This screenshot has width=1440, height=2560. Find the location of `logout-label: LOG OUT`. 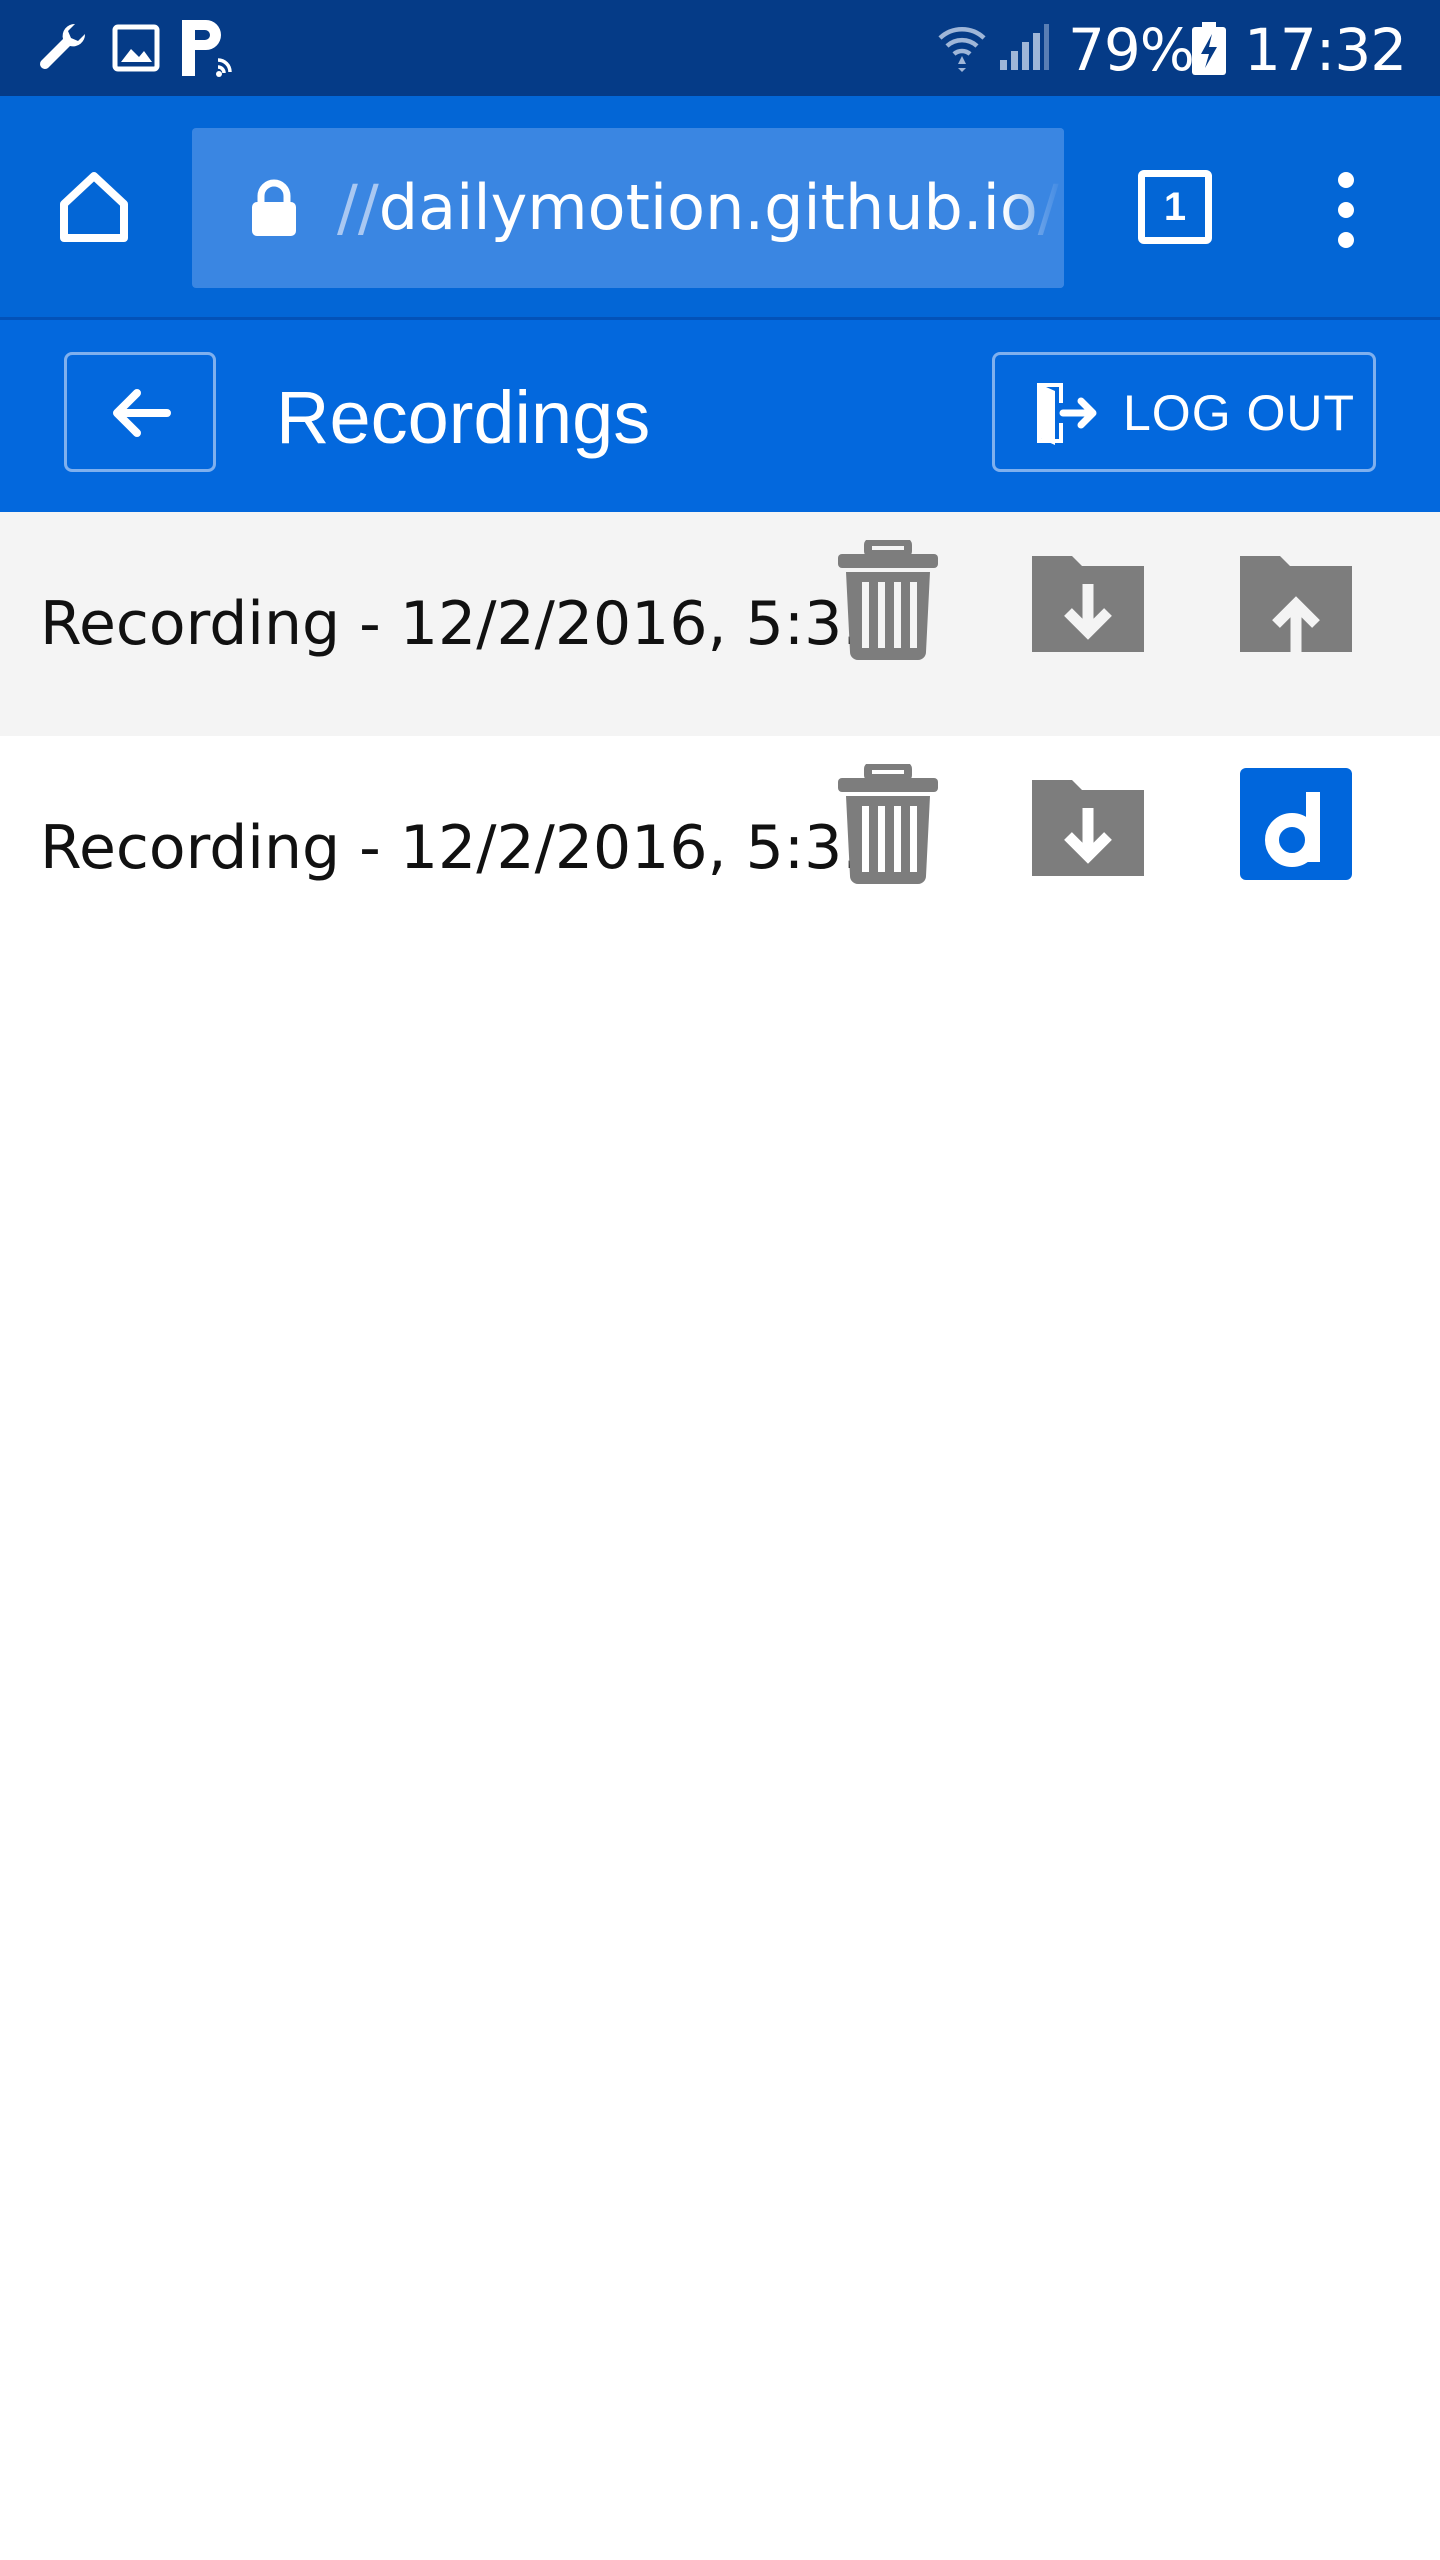

logout-label: LOG OUT is located at coordinates (1239, 413).